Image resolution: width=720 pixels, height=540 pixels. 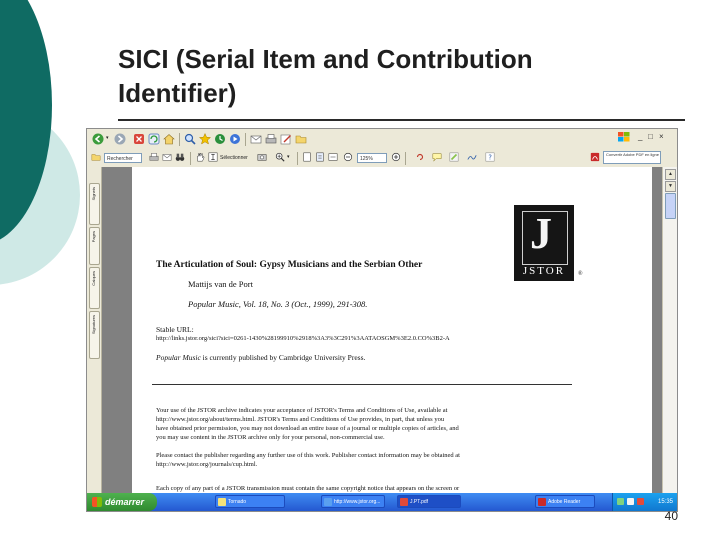 What do you see at coordinates (630, 501) in the screenshot?
I see `volume-icon` at bounding box center [630, 501].